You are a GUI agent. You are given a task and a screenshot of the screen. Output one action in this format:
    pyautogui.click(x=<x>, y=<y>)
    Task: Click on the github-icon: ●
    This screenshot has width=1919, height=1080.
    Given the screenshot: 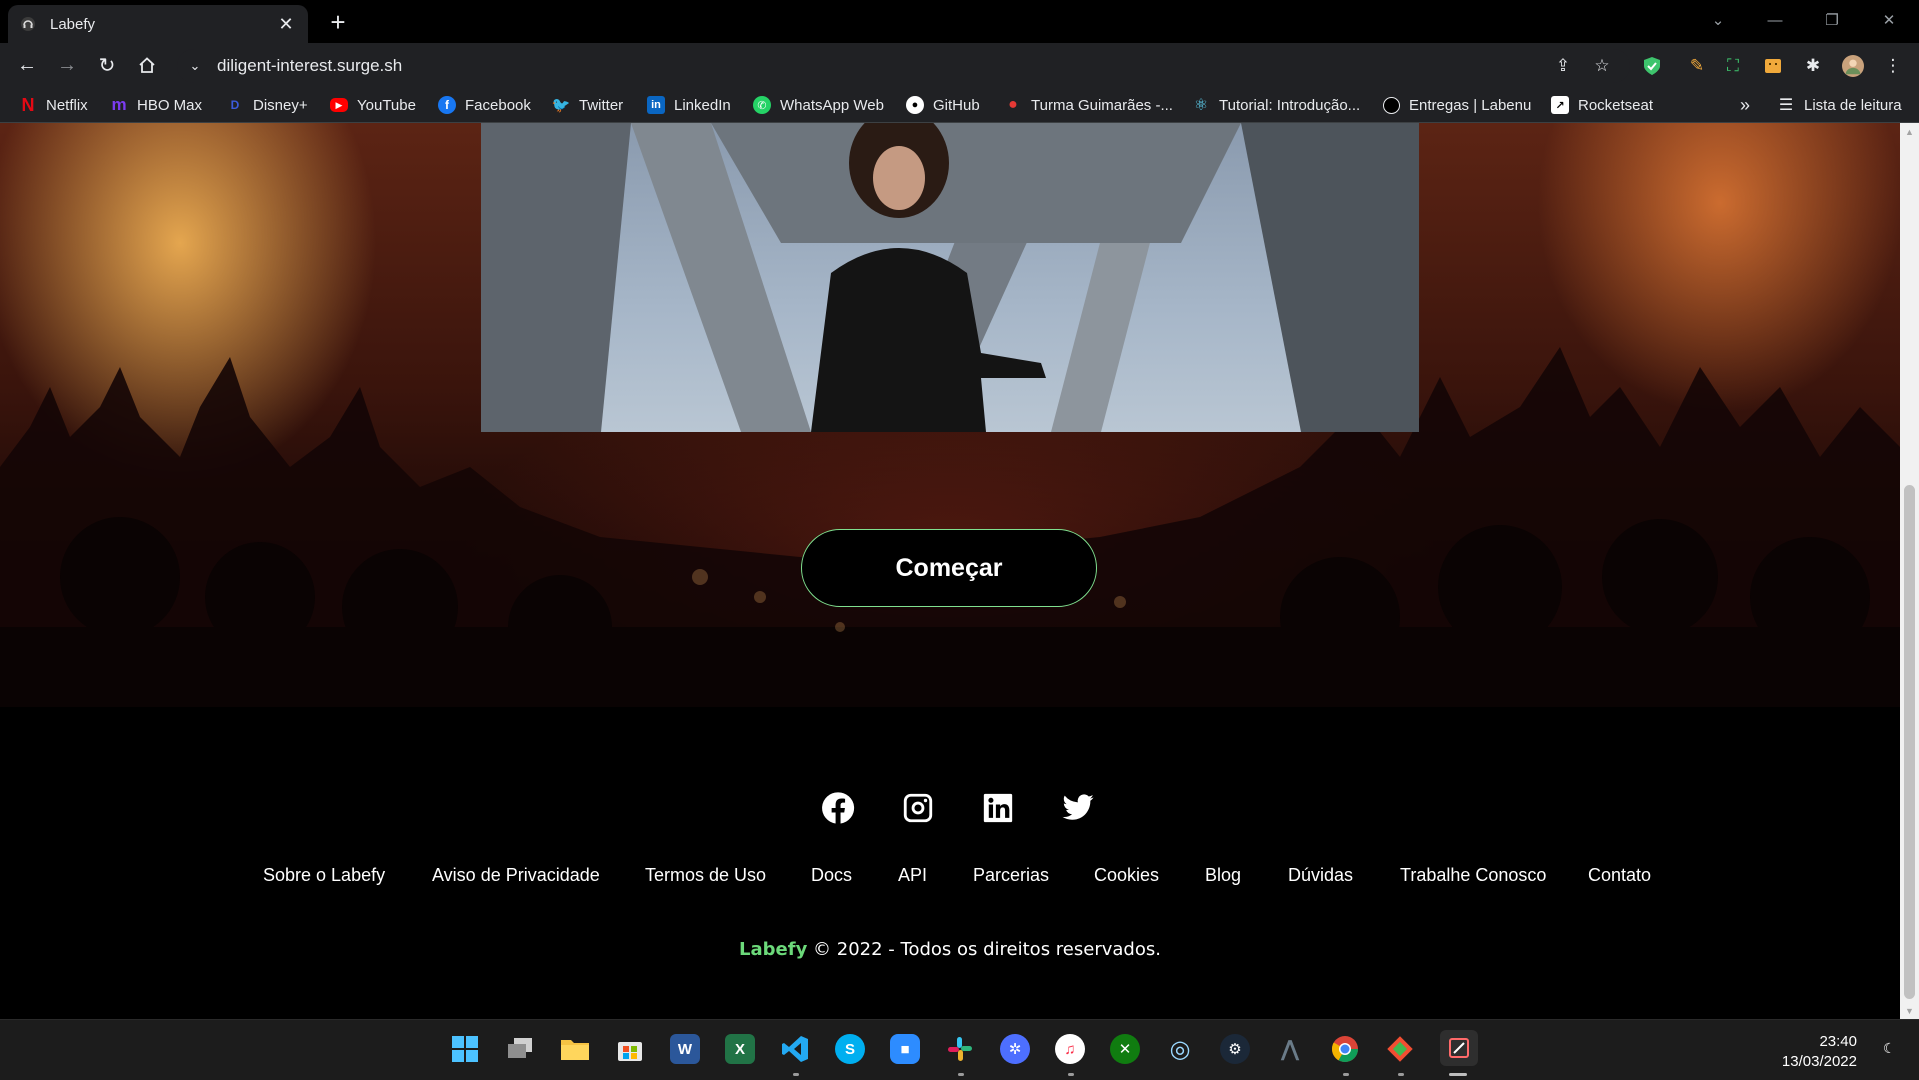 What is the action you would take?
    pyautogui.click(x=915, y=105)
    